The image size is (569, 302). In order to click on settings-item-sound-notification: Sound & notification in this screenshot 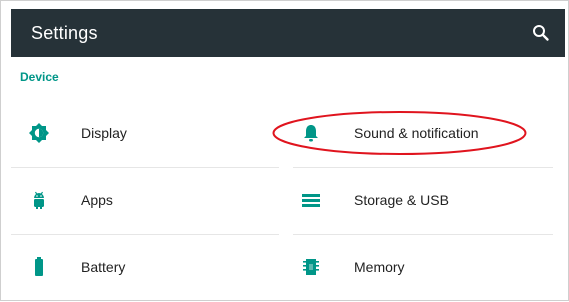, I will do `click(423, 134)`.